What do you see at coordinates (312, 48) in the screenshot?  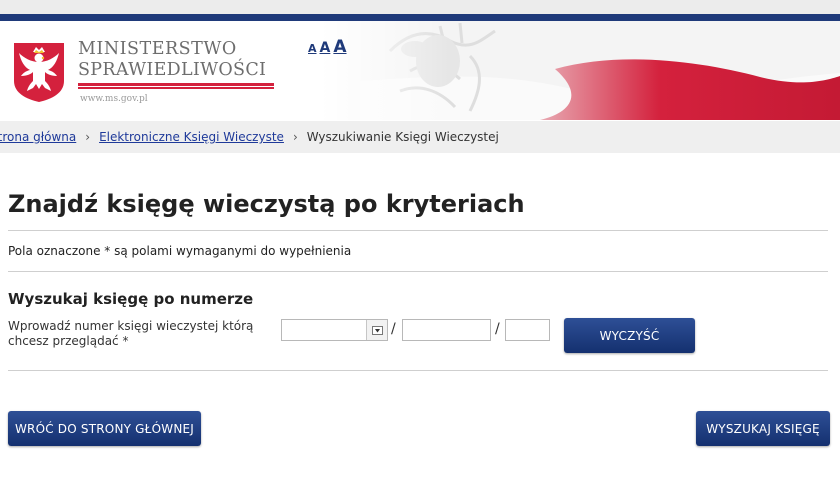 I see `font-size-small-link: A` at bounding box center [312, 48].